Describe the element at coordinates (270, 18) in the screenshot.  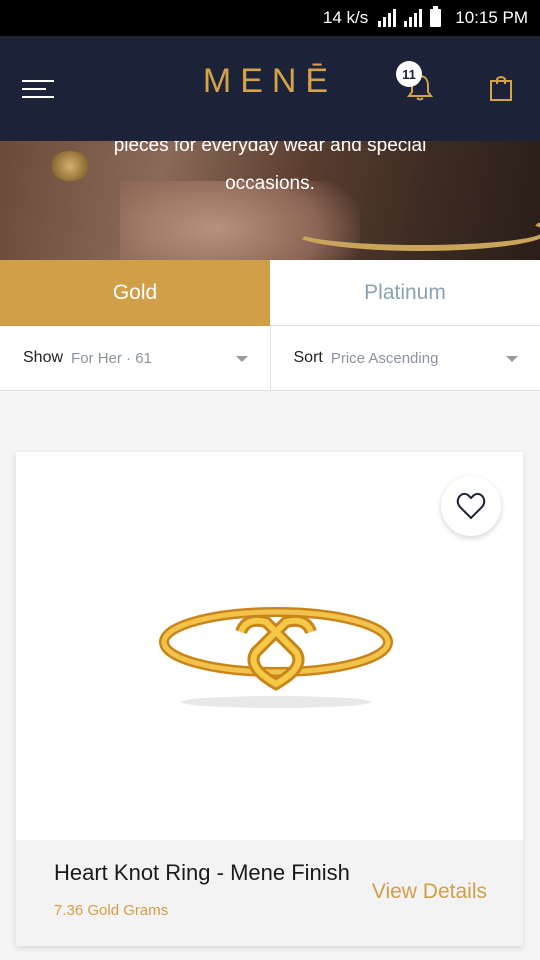
I see `status-bar: 14 k/s 10:15 PM` at that location.